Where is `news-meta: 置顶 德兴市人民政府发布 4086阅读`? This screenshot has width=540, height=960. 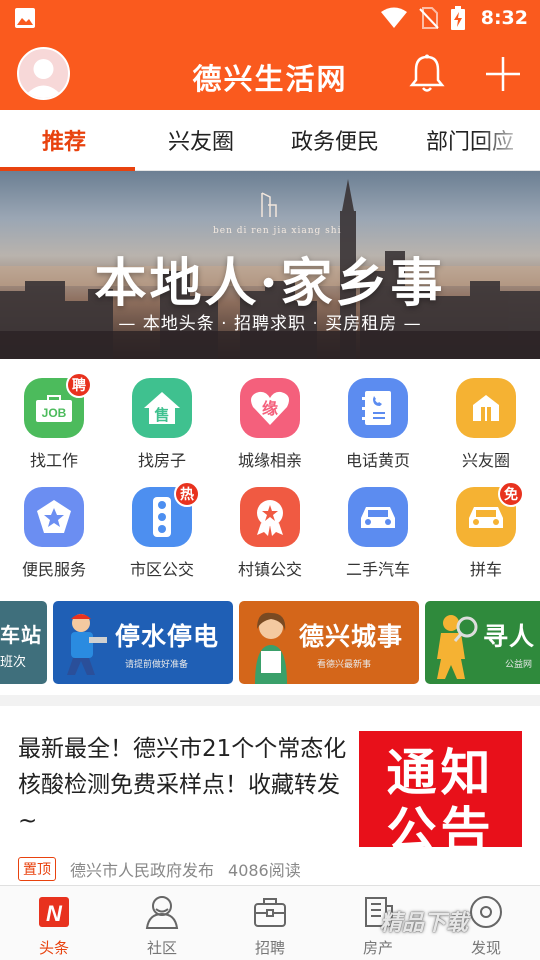
news-meta: 置顶 德兴市人民政府发布 4086阅读 is located at coordinates (159, 869).